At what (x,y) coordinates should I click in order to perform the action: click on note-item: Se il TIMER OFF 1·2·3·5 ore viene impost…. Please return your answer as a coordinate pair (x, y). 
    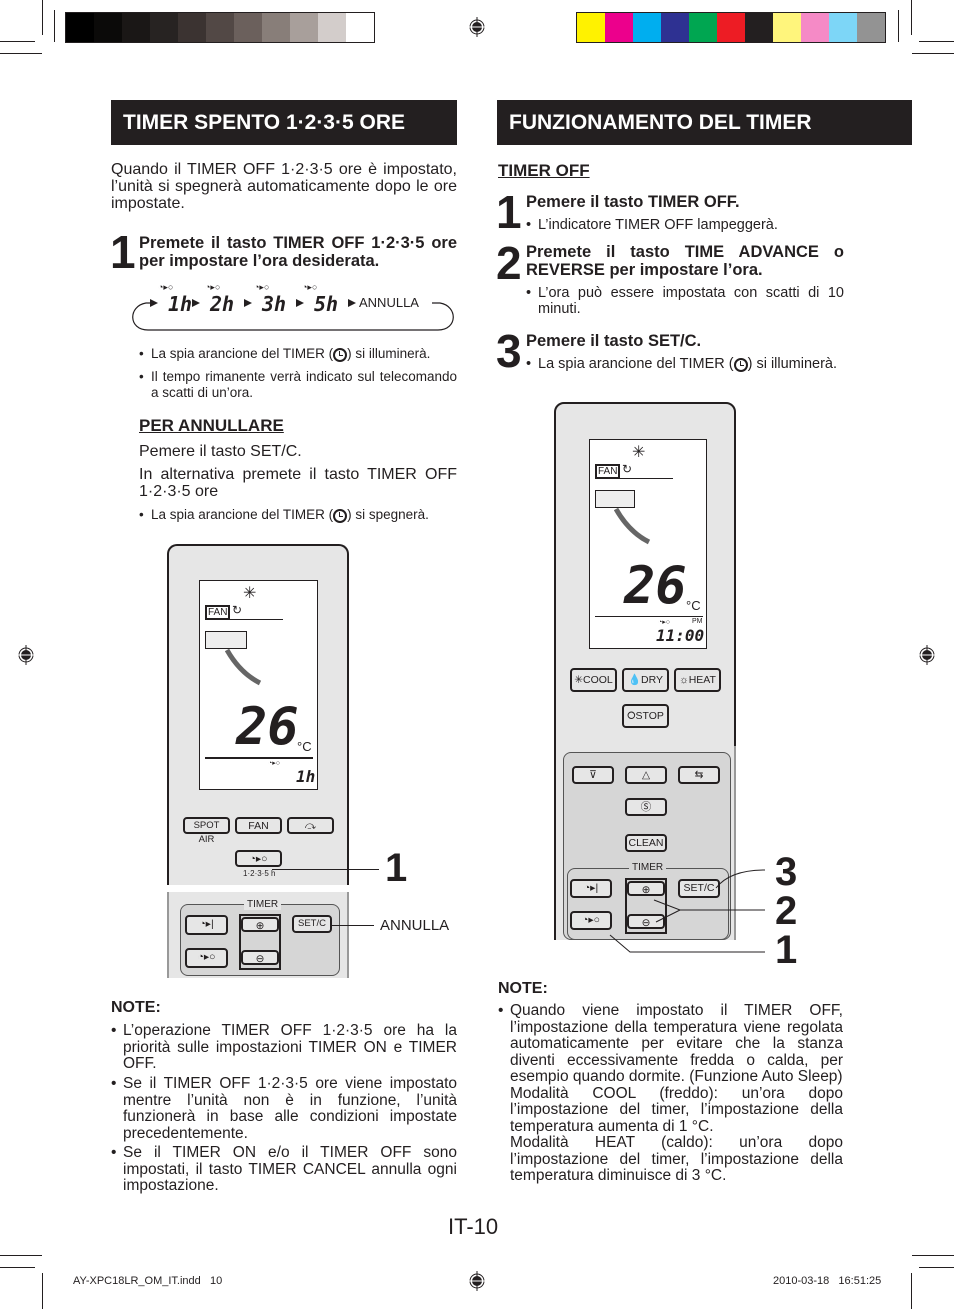
    Looking at the image, I should click on (284, 1108).